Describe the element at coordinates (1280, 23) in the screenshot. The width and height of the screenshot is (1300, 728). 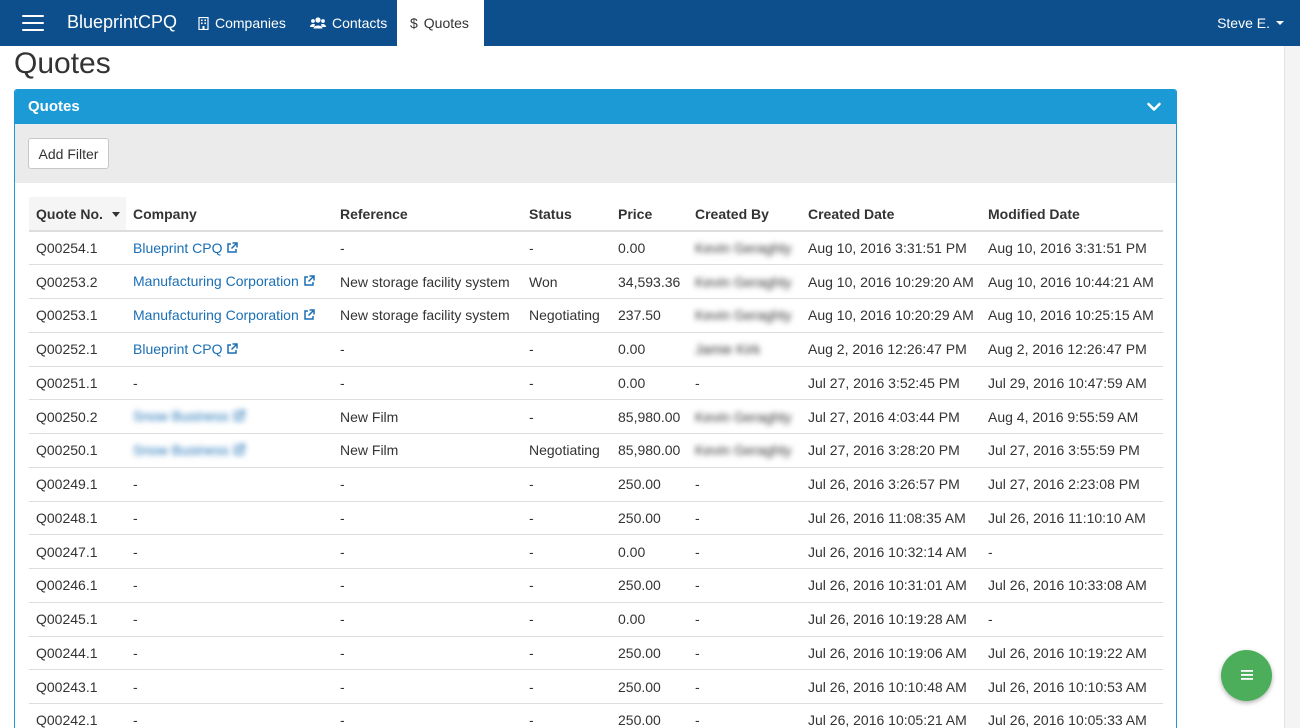
I see `caret-down-icon` at that location.